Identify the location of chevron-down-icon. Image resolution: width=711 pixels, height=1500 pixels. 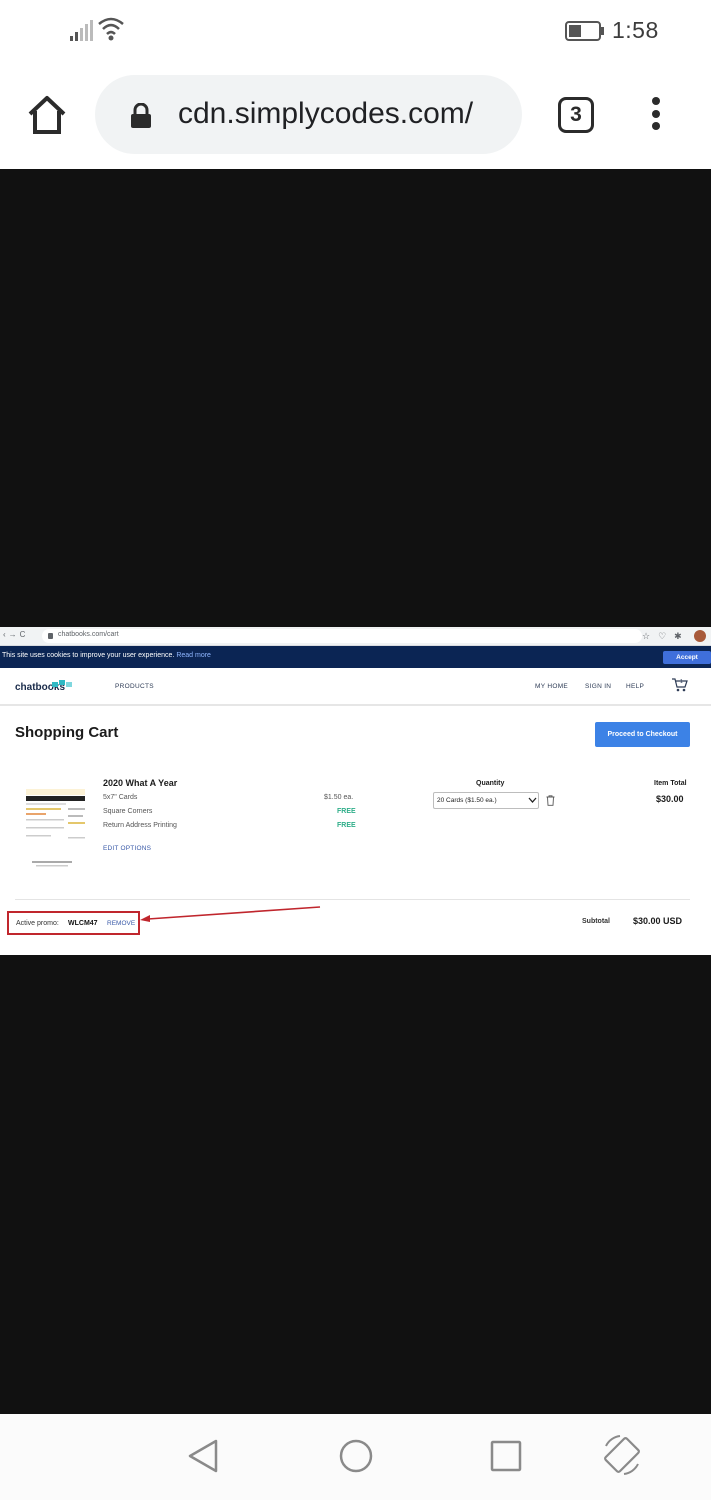
(532, 800).